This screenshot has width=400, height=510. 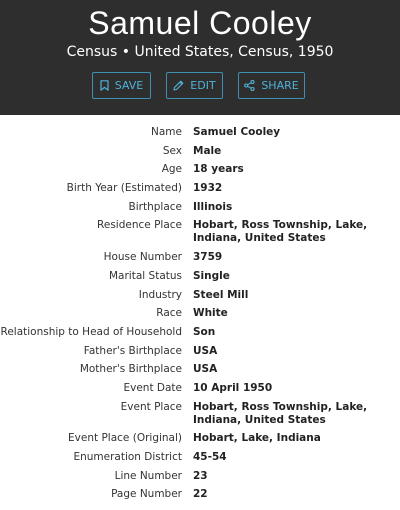 I want to click on field-label: Race, so click(x=169, y=313).